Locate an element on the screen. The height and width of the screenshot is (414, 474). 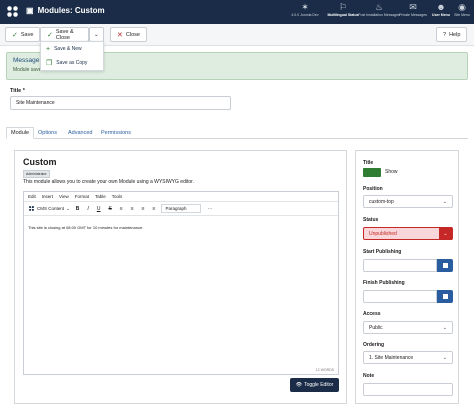
question-icon: ? is located at coordinates (445, 34).